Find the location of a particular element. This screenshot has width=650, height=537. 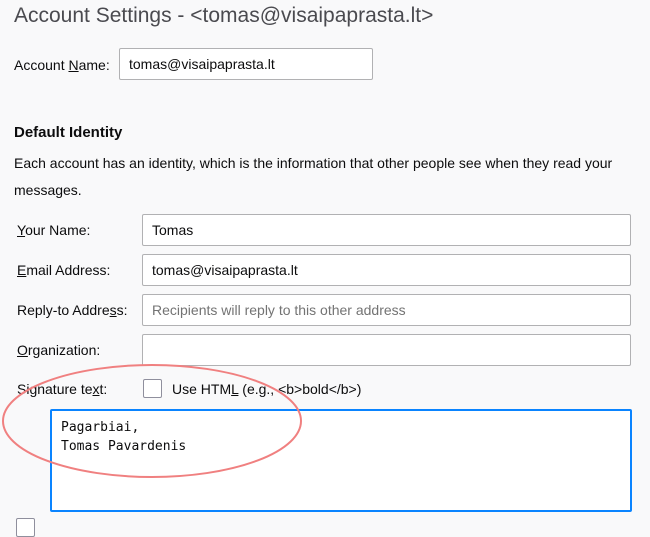

email-address-label: Email Address: is located at coordinates (64, 270).